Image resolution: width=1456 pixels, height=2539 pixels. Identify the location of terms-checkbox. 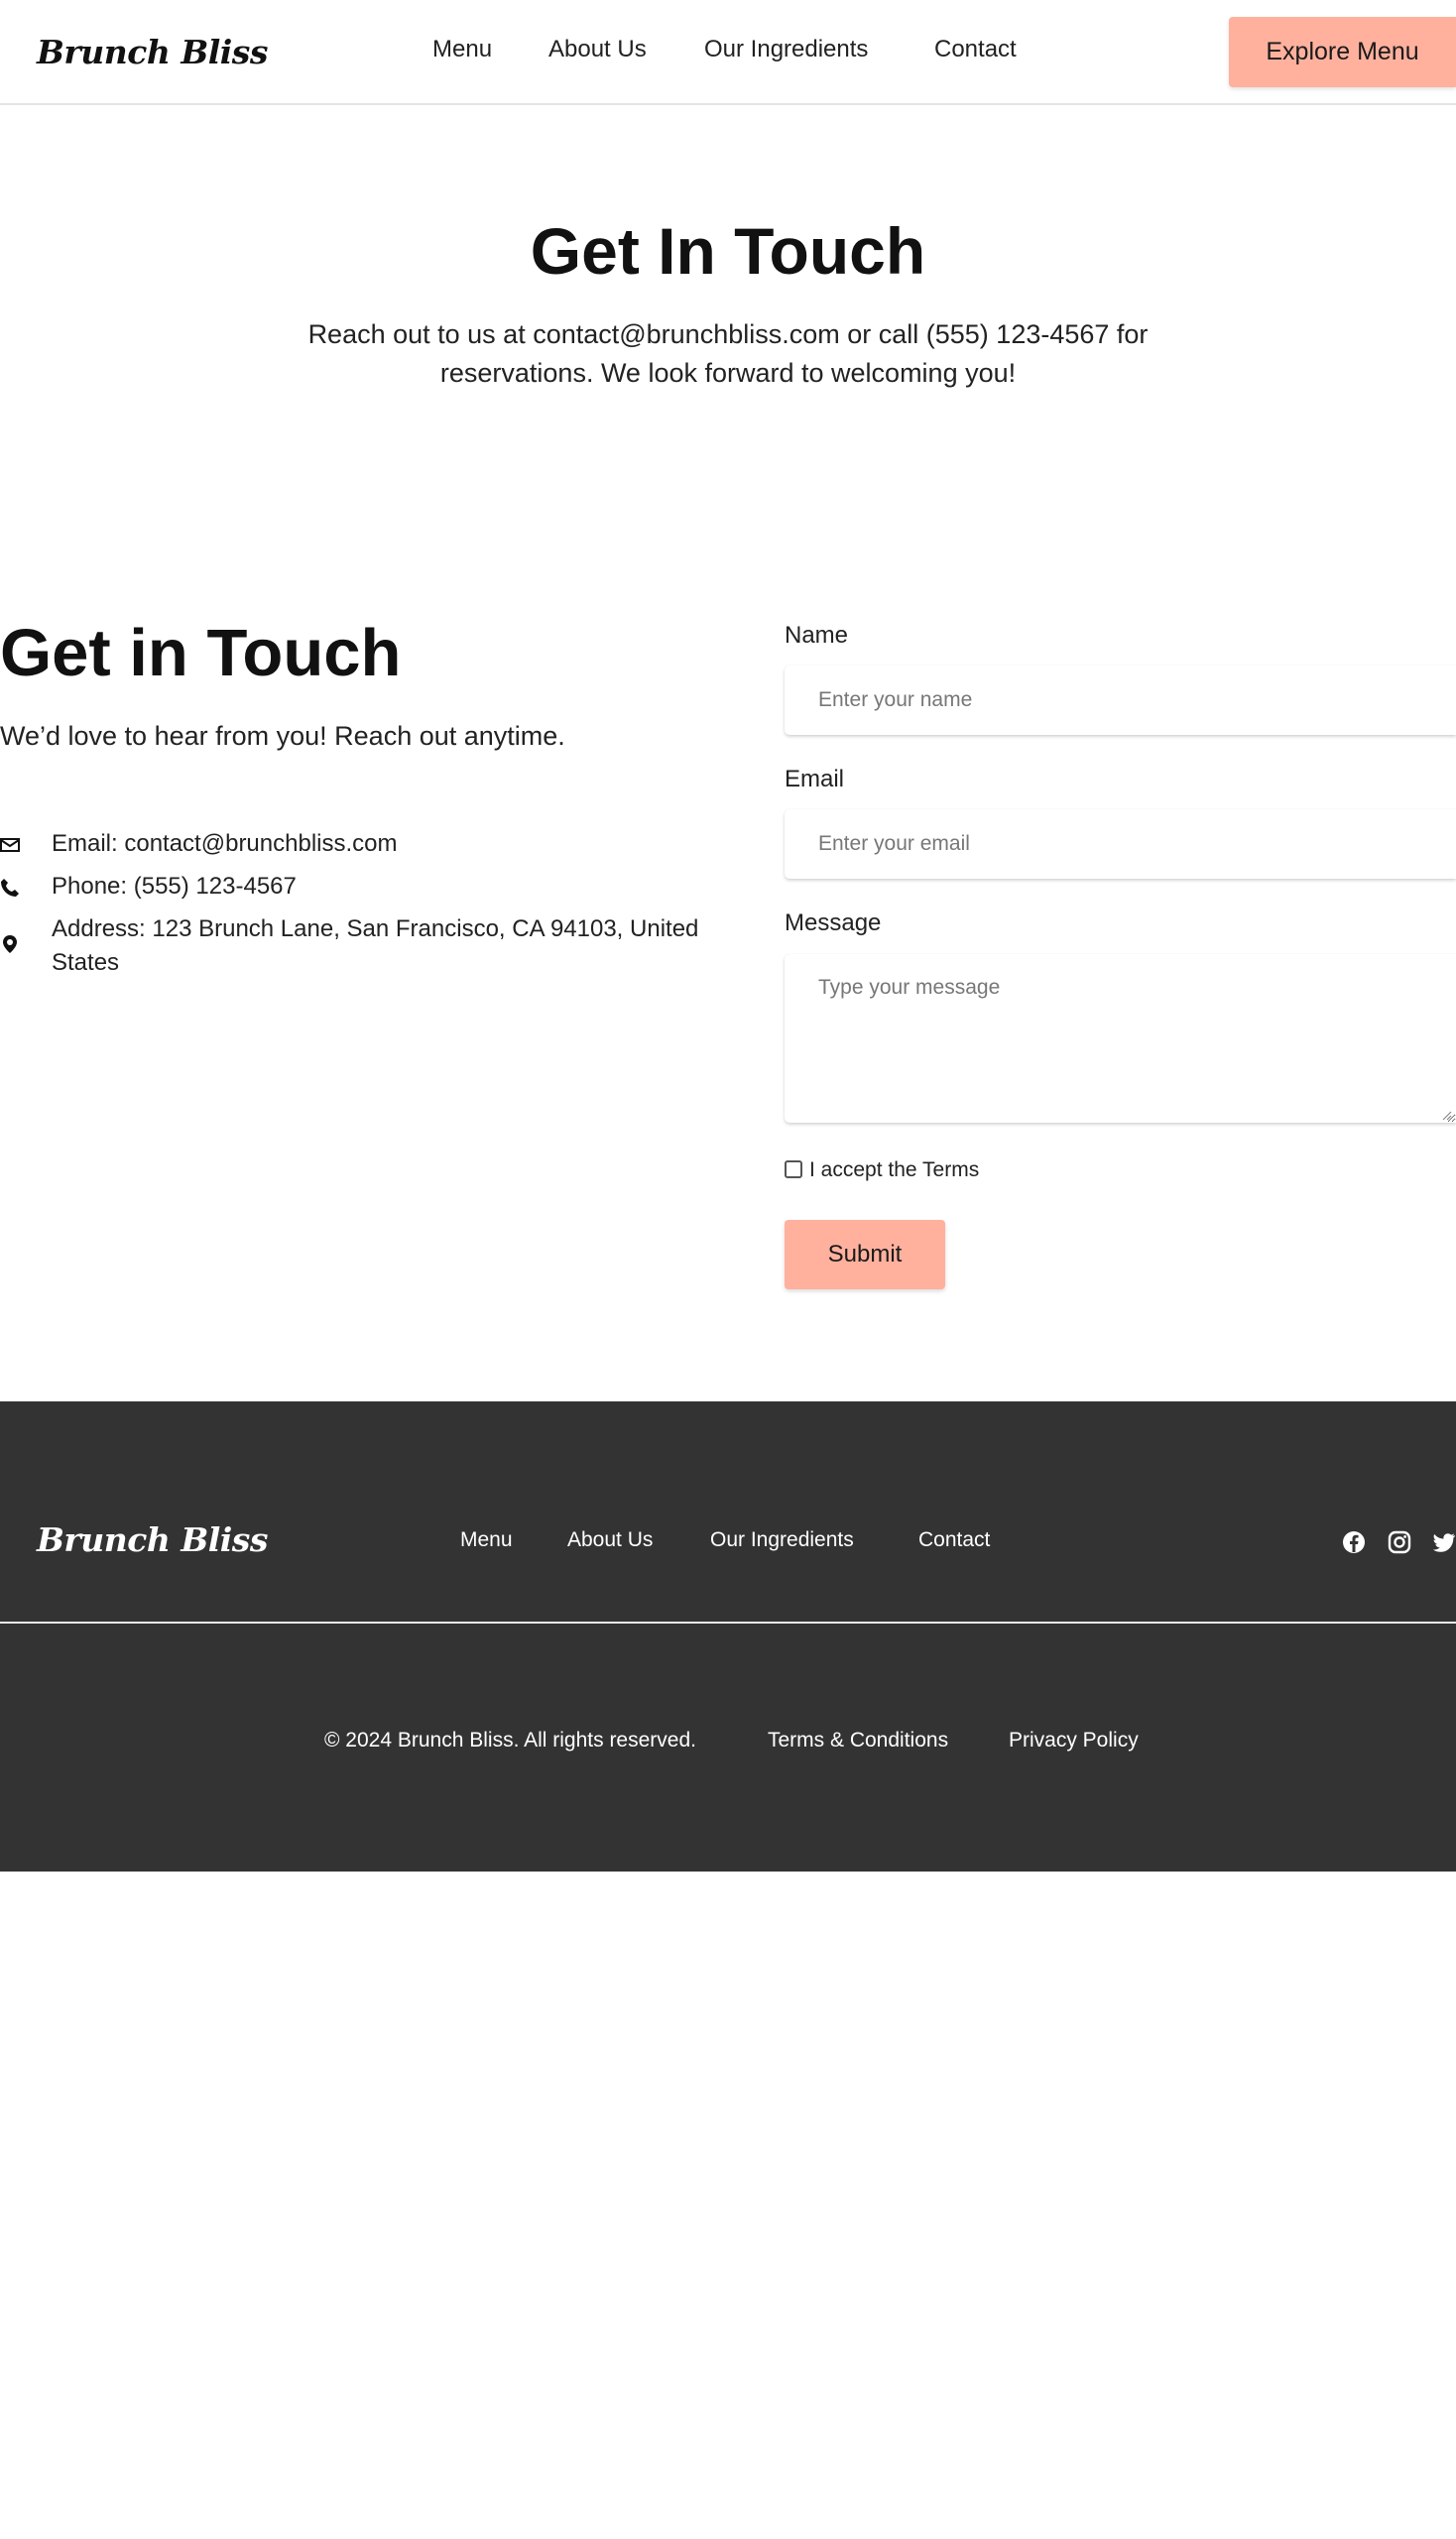
(793, 1169).